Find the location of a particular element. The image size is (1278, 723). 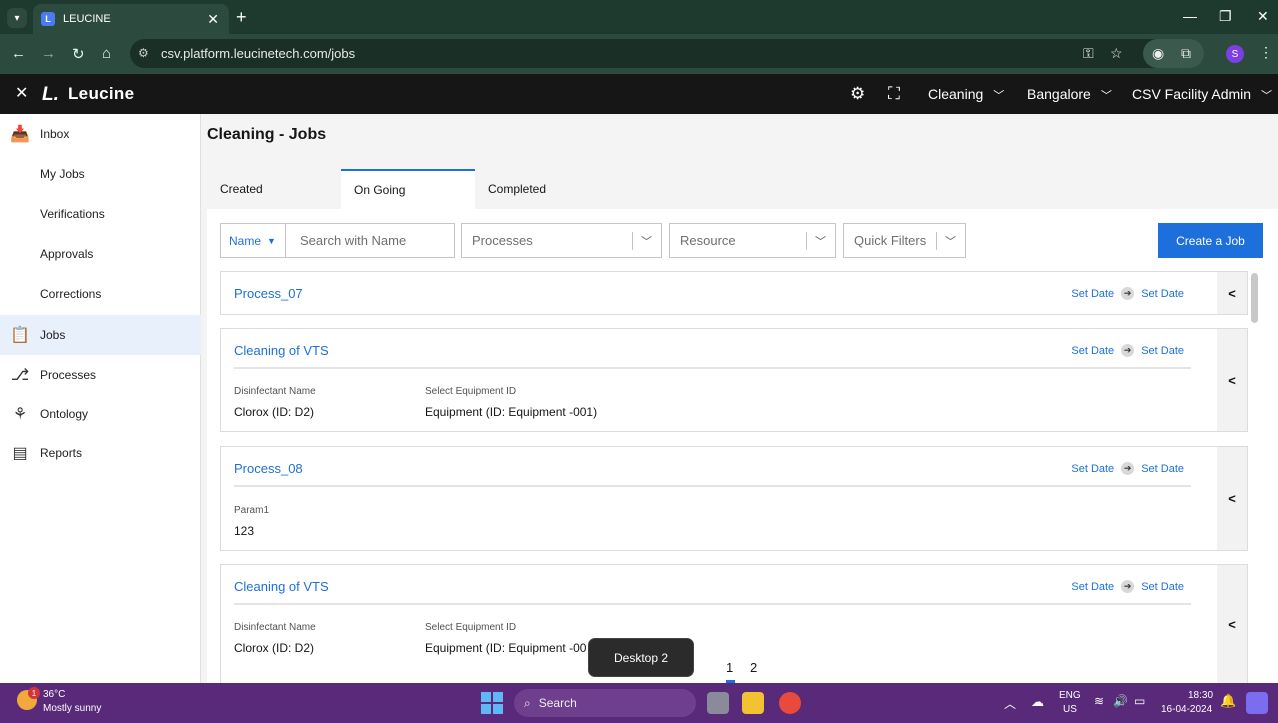

url-text: csv.platform.leucinetech.com/jobs is located at coordinates (258, 53).